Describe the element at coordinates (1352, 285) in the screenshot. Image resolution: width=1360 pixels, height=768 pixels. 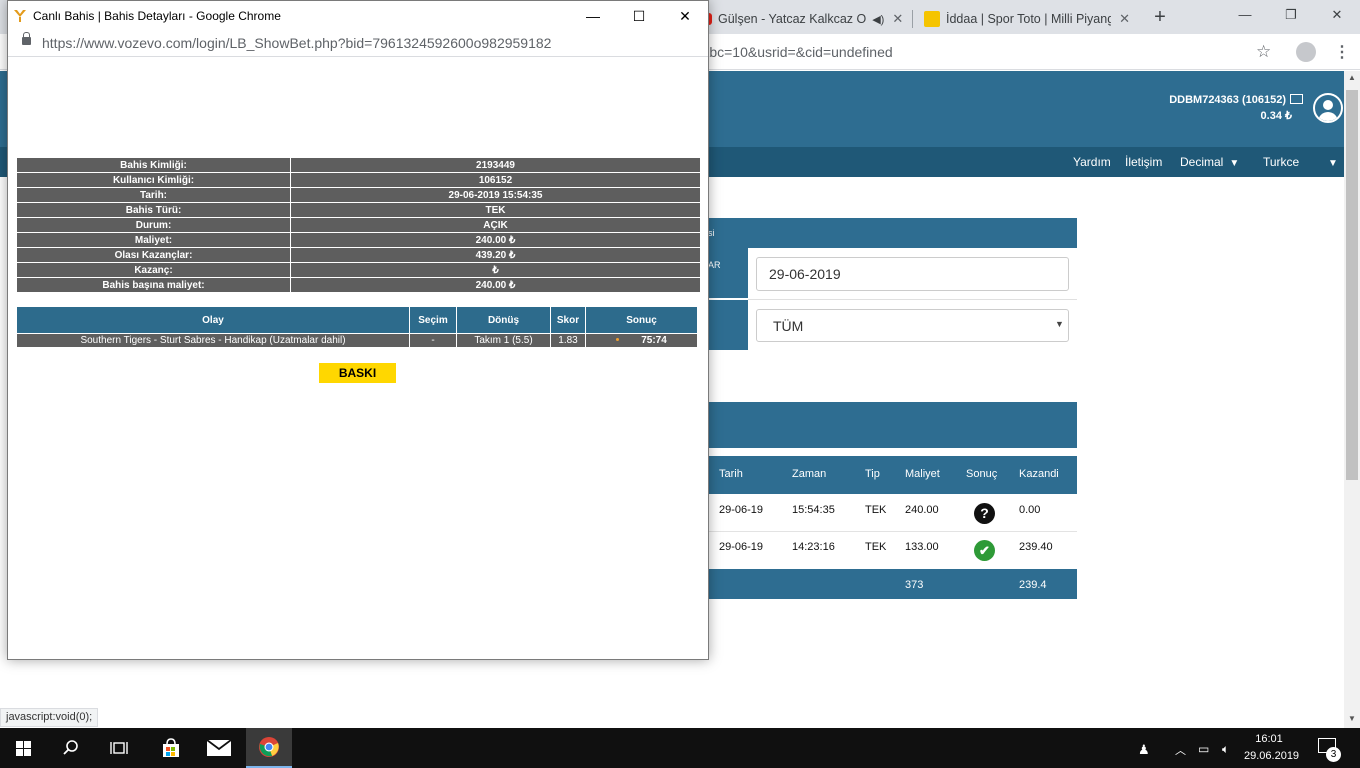
I see `scroll-thumb` at that location.